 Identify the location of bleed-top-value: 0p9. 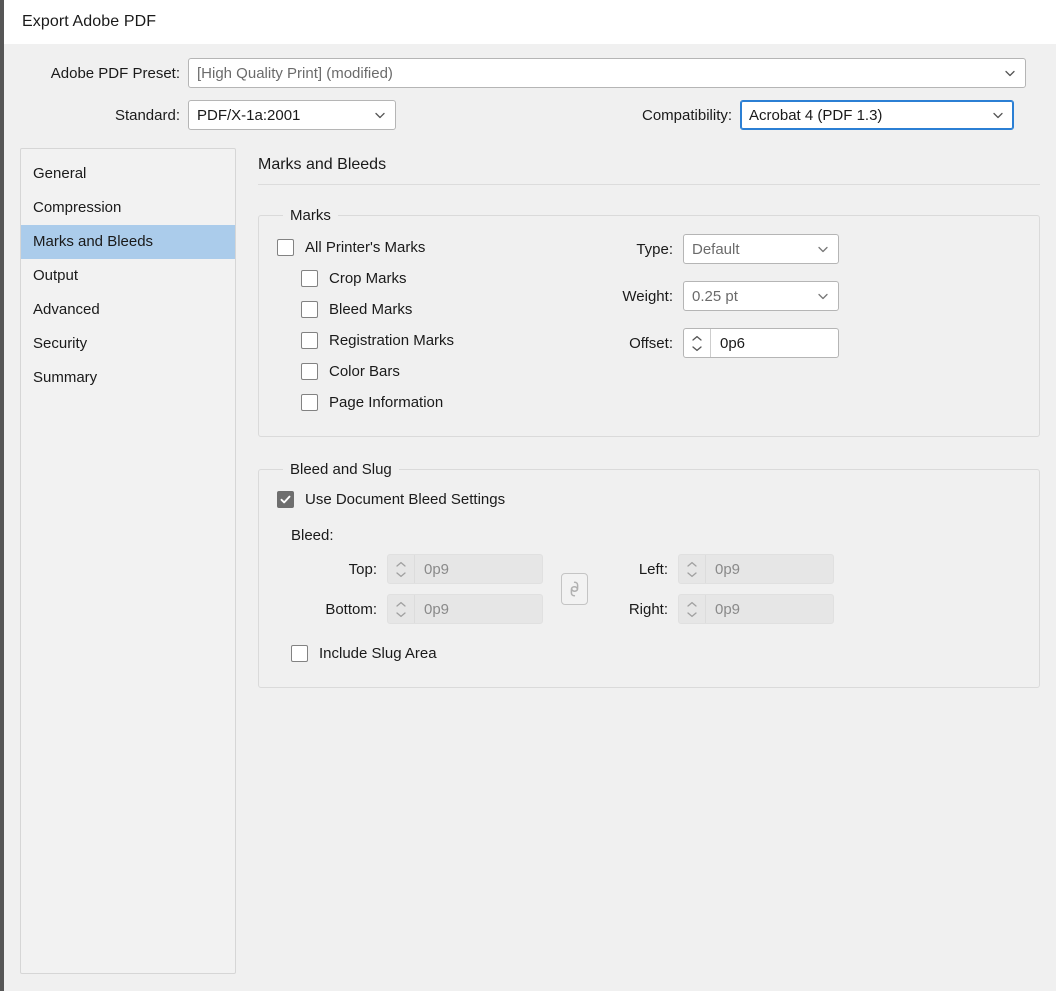
(478, 569).